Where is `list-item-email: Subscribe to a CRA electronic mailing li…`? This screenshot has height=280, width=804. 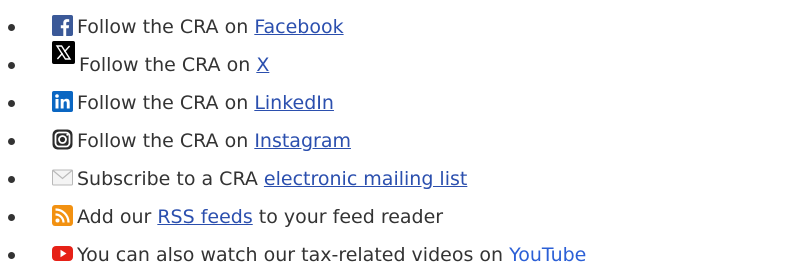 list-item-email: Subscribe to a CRA electronic mailing li… is located at coordinates (402, 179).